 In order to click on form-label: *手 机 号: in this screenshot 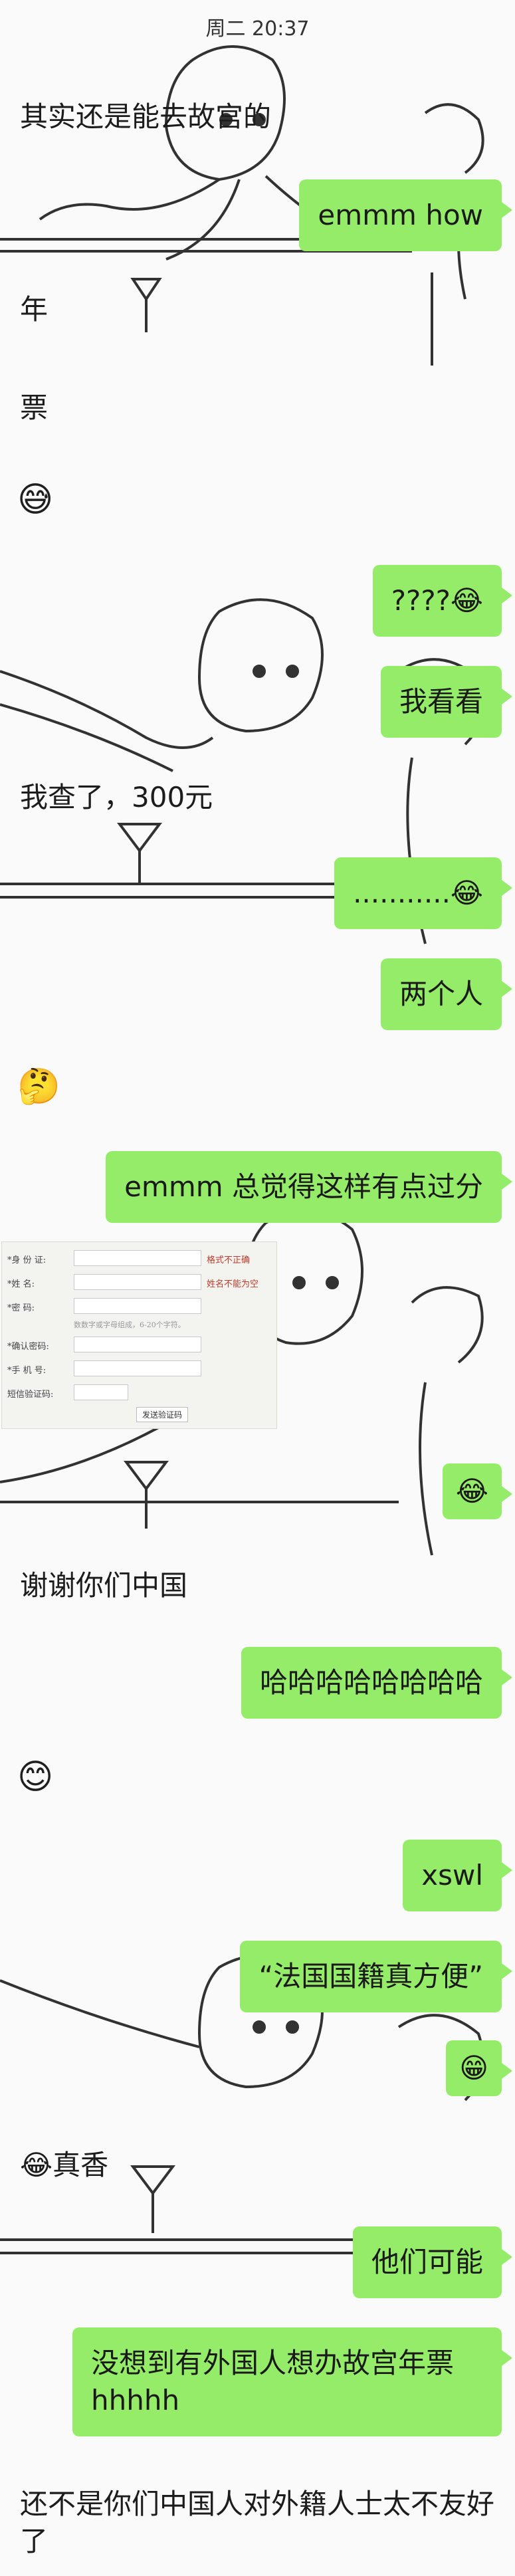, I will do `click(27, 1371)`.